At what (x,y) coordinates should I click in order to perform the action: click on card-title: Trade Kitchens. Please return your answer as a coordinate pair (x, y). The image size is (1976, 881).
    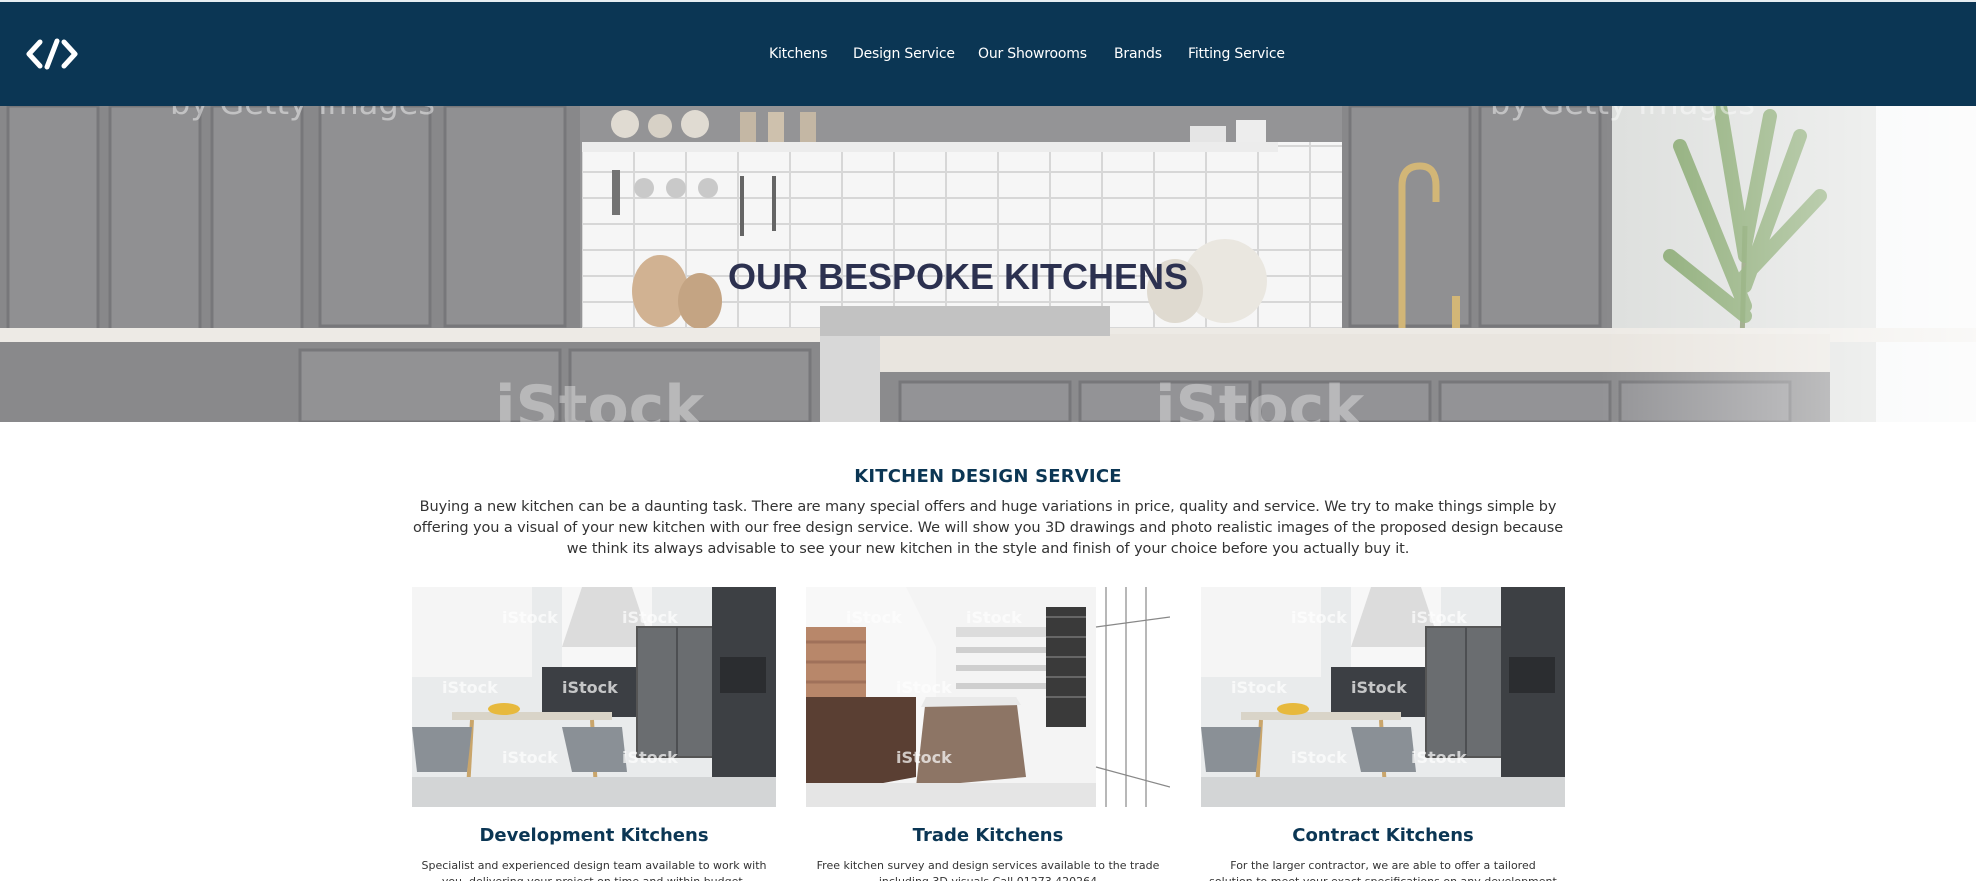
    Looking at the image, I should click on (988, 835).